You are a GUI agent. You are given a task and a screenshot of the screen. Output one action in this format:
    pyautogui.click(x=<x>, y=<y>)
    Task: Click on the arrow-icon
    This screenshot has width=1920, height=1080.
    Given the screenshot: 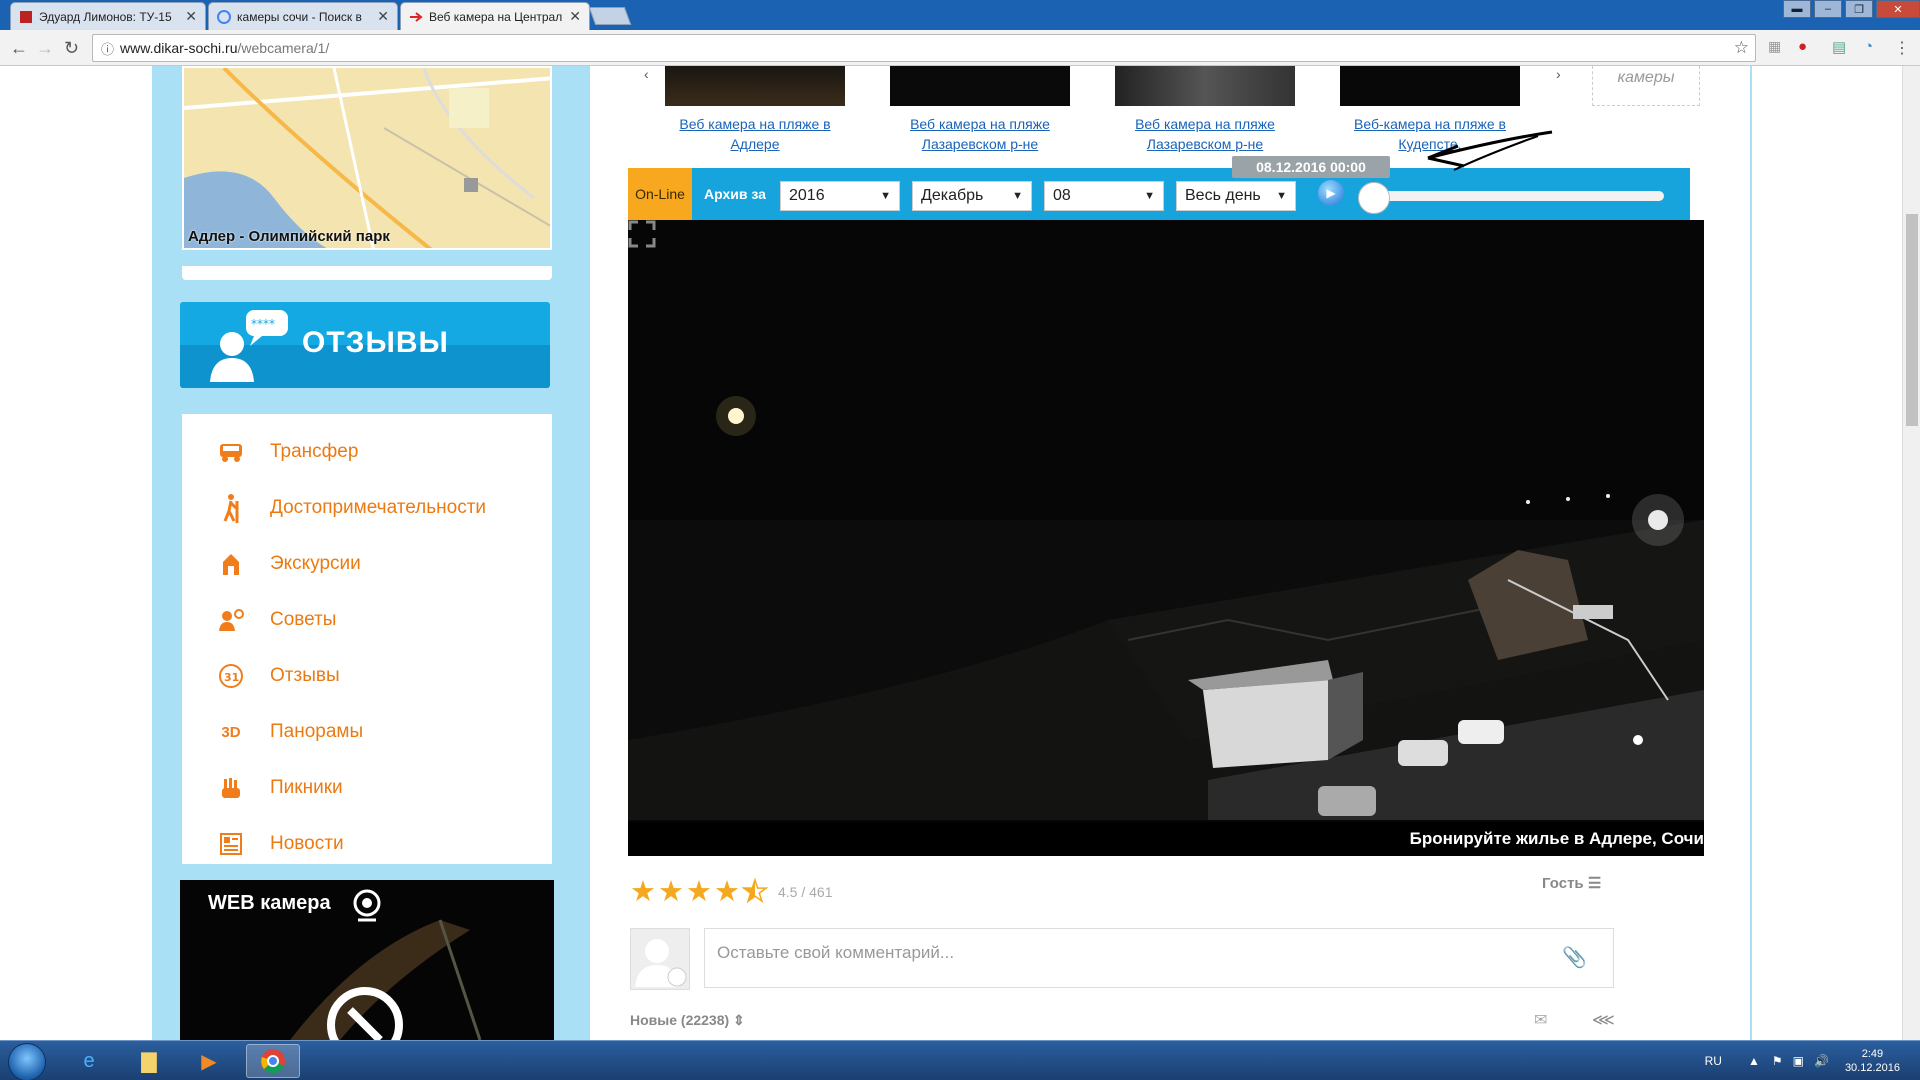 What is the action you would take?
    pyautogui.click(x=416, y=17)
    